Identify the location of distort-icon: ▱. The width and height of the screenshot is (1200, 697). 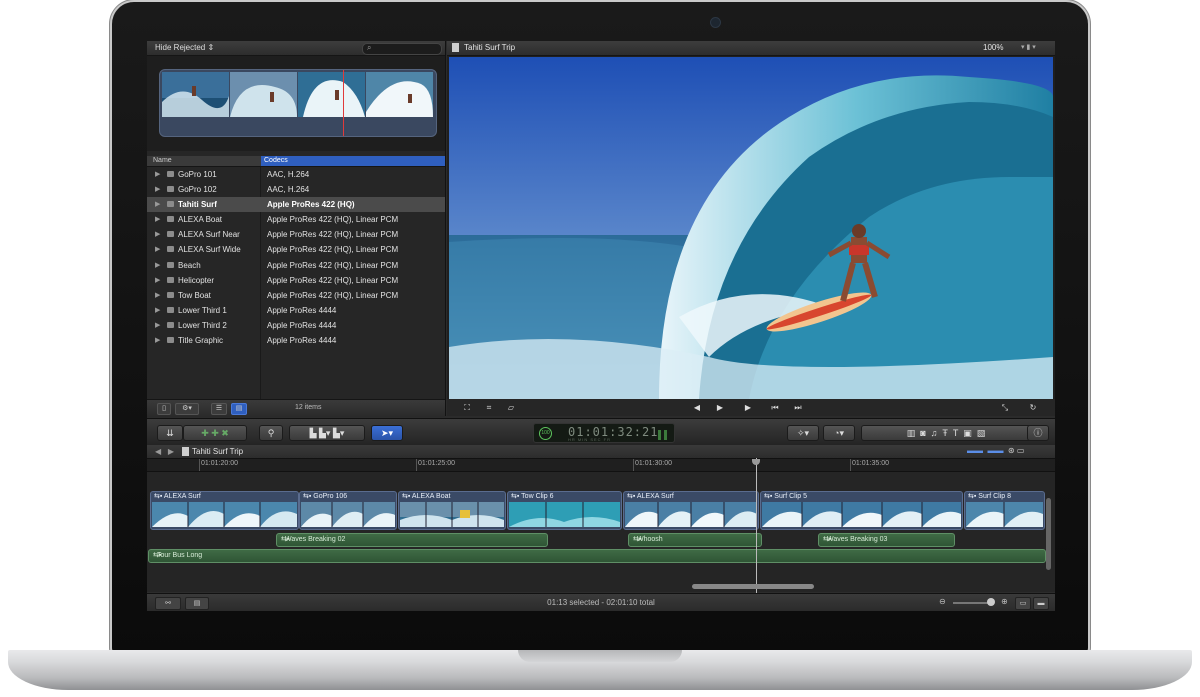
(511, 407).